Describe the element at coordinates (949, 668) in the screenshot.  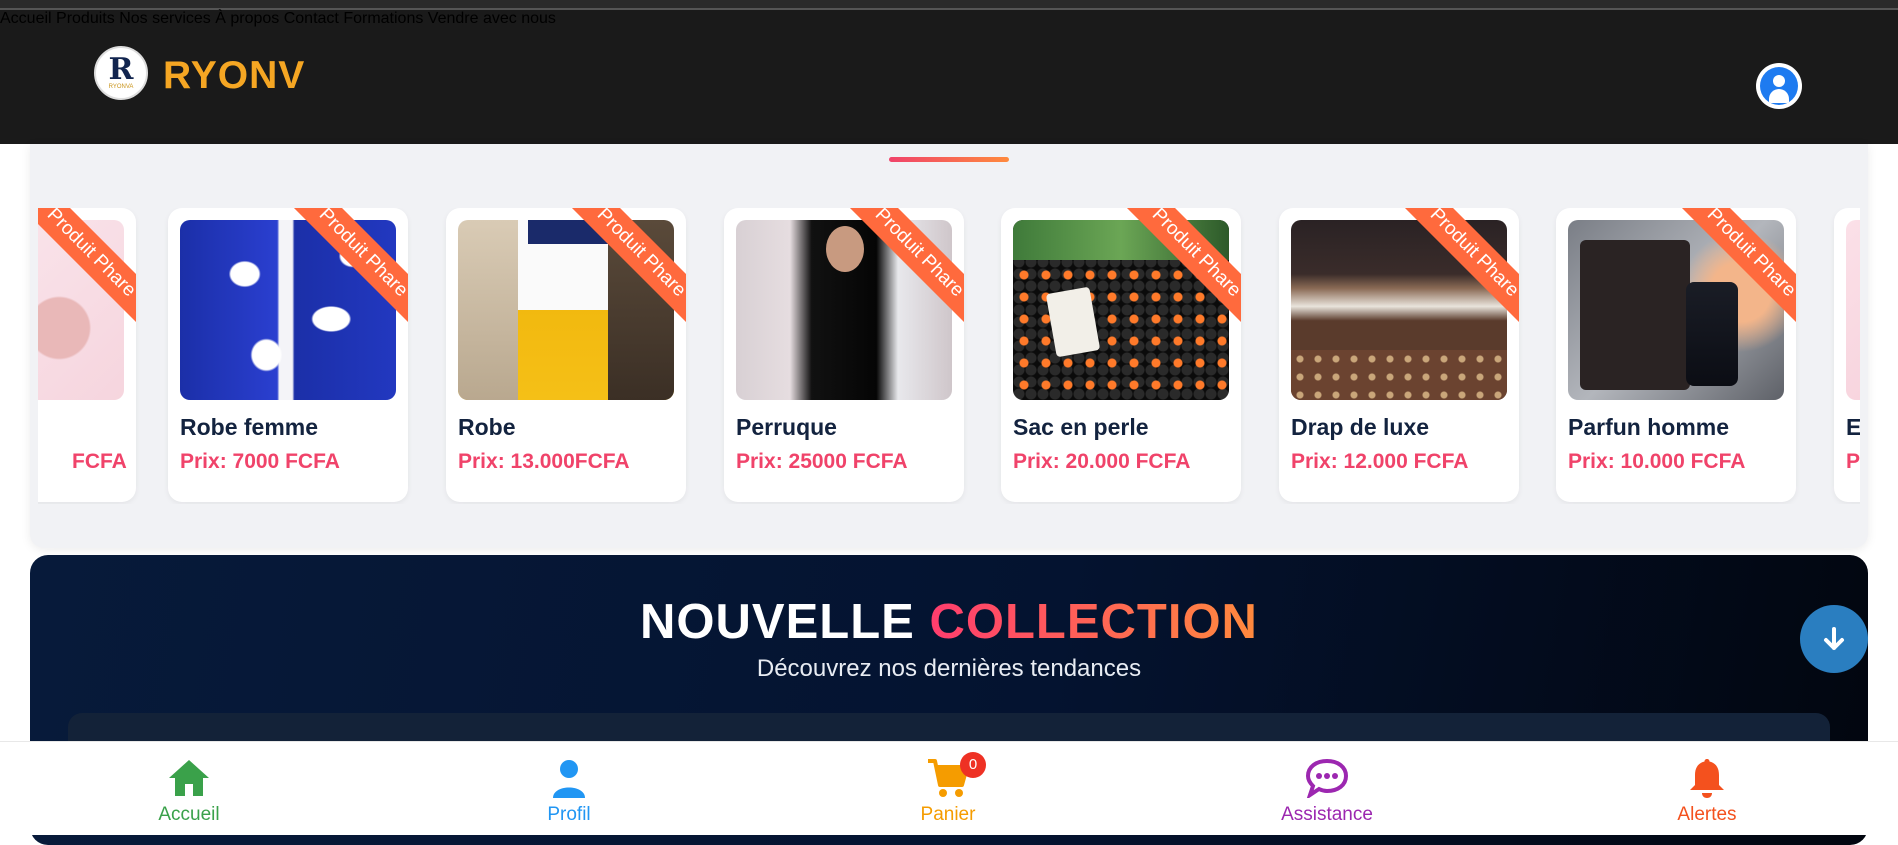
I see `collection-subtitle: Découvrez nos dernières tendances` at that location.